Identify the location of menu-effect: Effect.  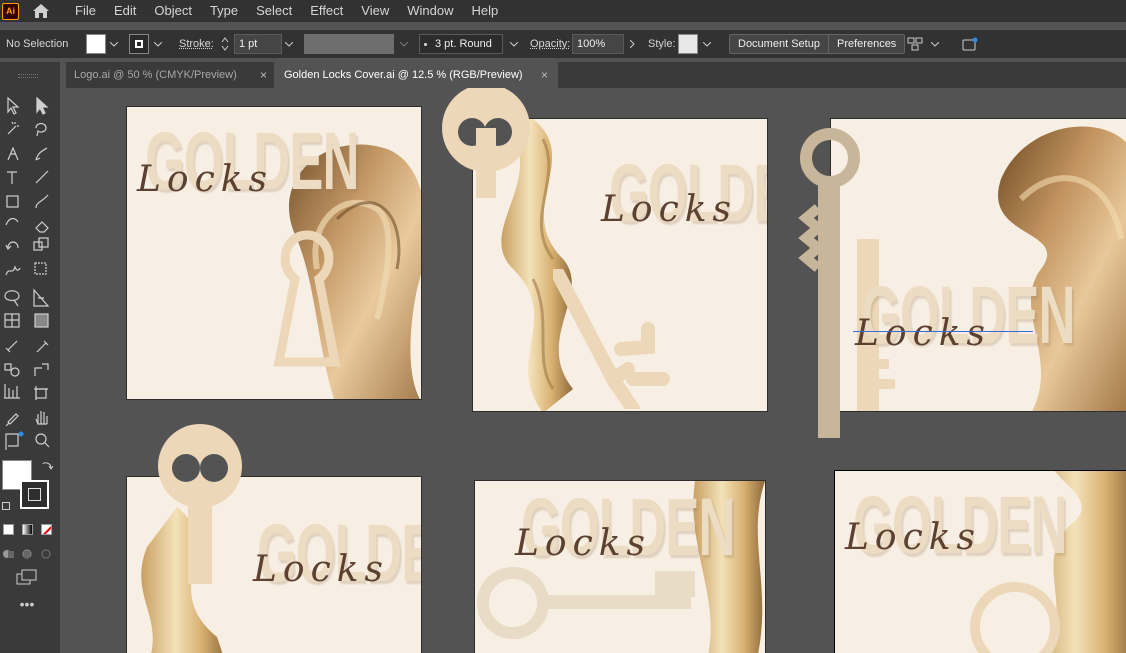
(326, 11).